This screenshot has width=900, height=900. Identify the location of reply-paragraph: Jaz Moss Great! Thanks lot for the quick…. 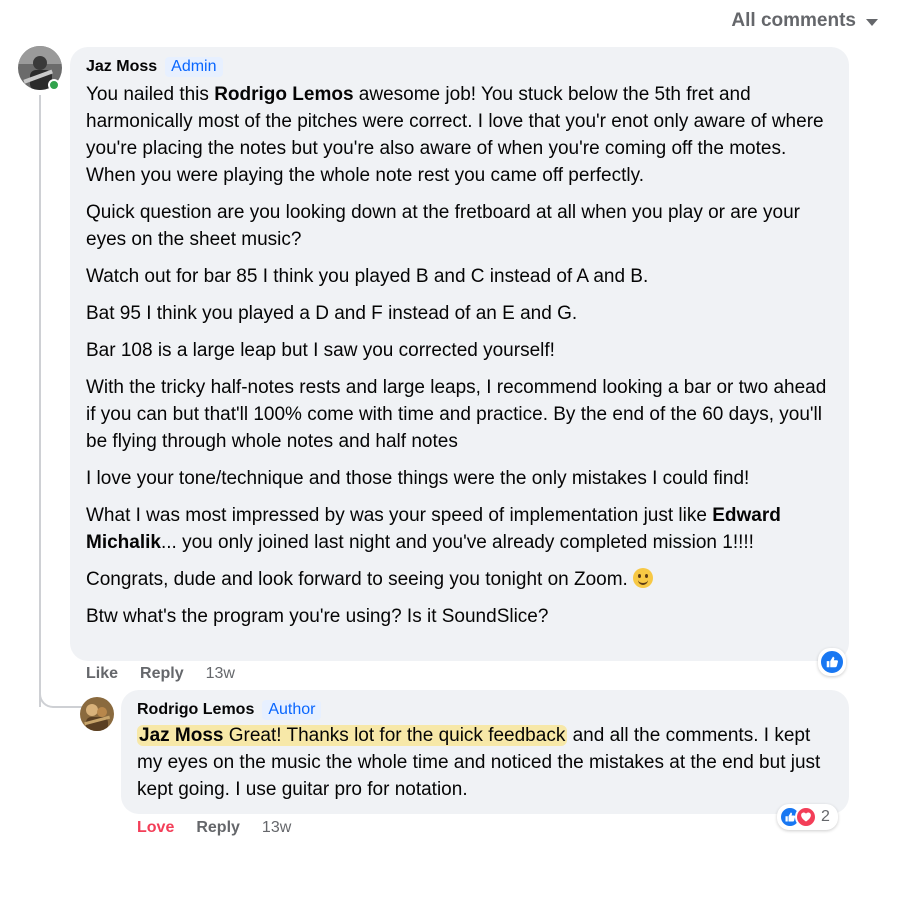
(479, 762).